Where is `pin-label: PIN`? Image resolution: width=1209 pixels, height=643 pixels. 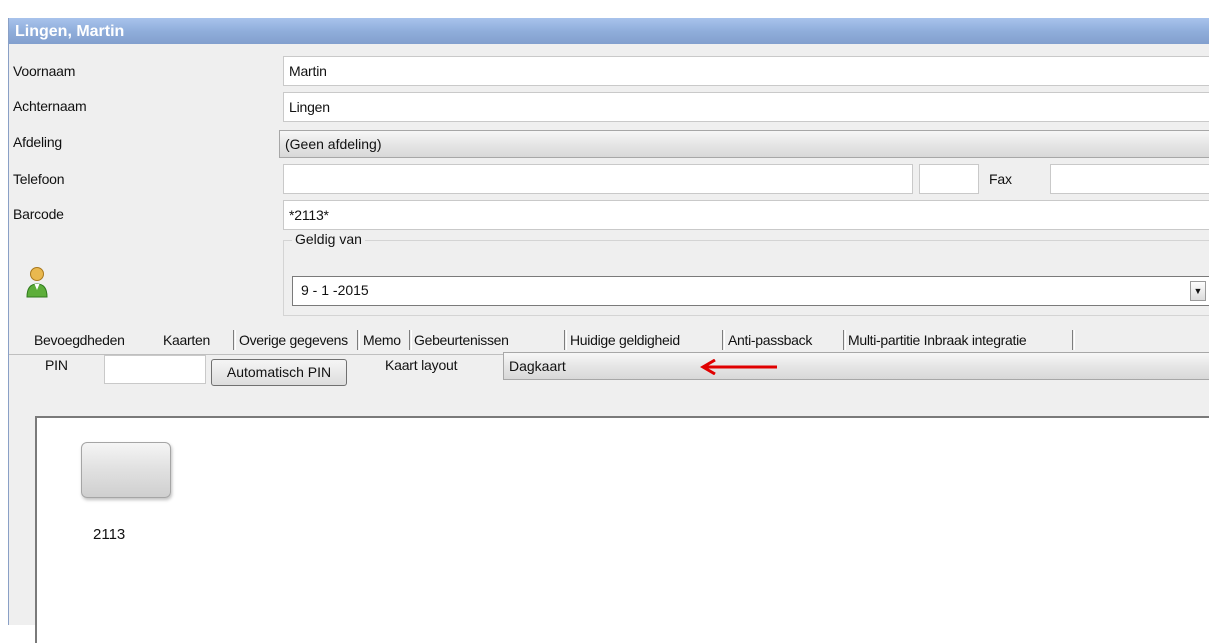 pin-label: PIN is located at coordinates (56, 365).